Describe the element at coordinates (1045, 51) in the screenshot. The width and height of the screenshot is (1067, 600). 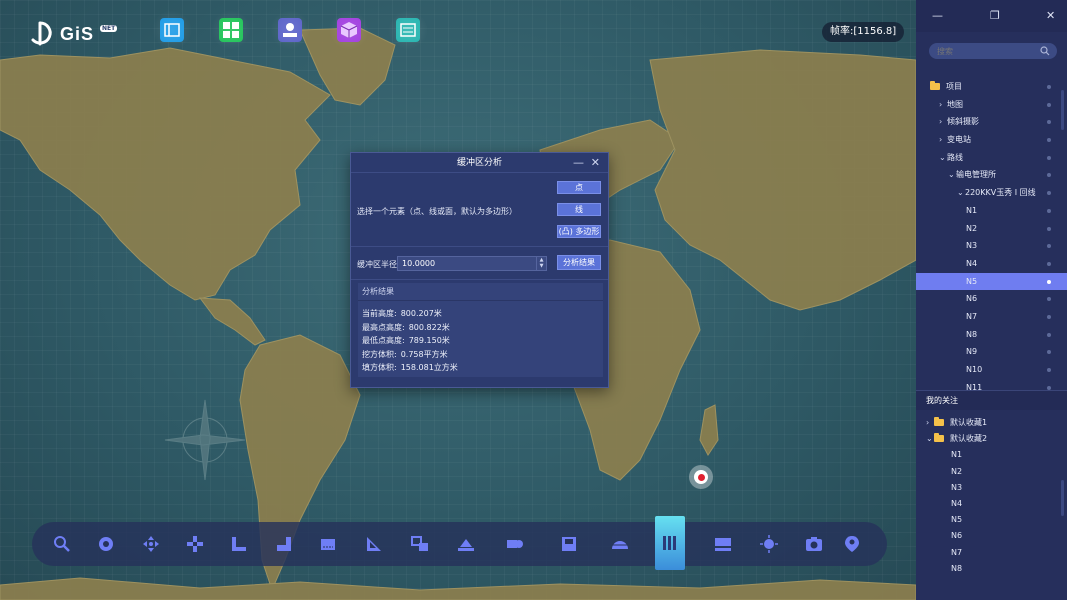
I see `search-icon` at that location.